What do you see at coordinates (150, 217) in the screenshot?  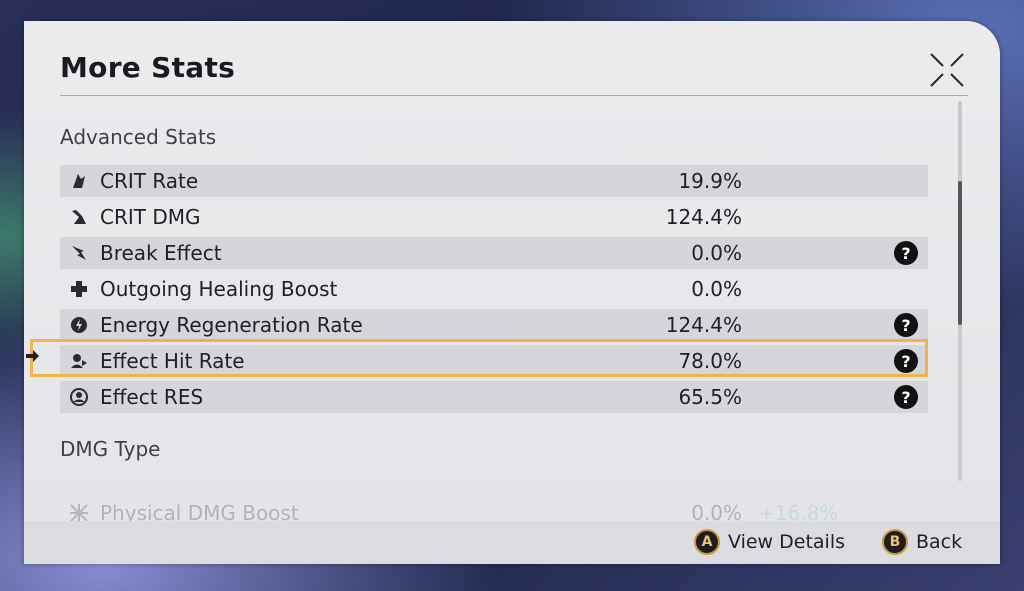 I see `stat-label: CRIT DMG` at bounding box center [150, 217].